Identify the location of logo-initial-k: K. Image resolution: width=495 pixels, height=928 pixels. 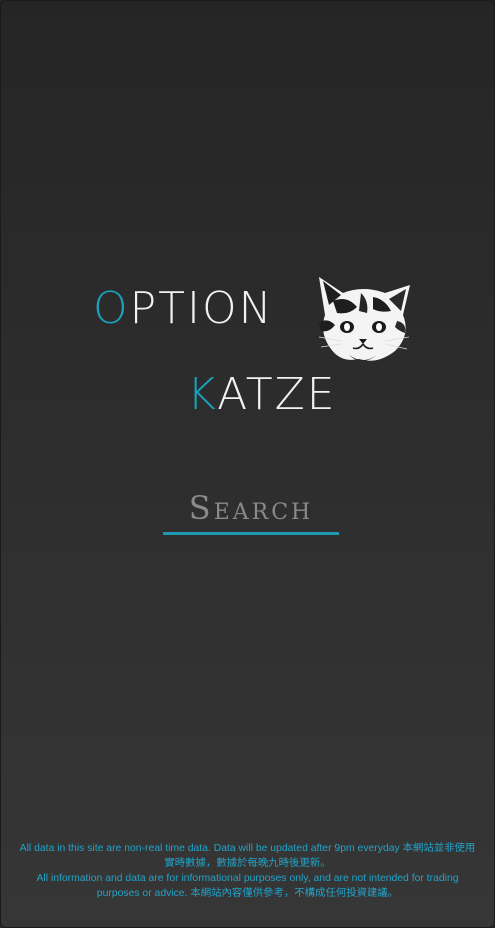
(202, 394).